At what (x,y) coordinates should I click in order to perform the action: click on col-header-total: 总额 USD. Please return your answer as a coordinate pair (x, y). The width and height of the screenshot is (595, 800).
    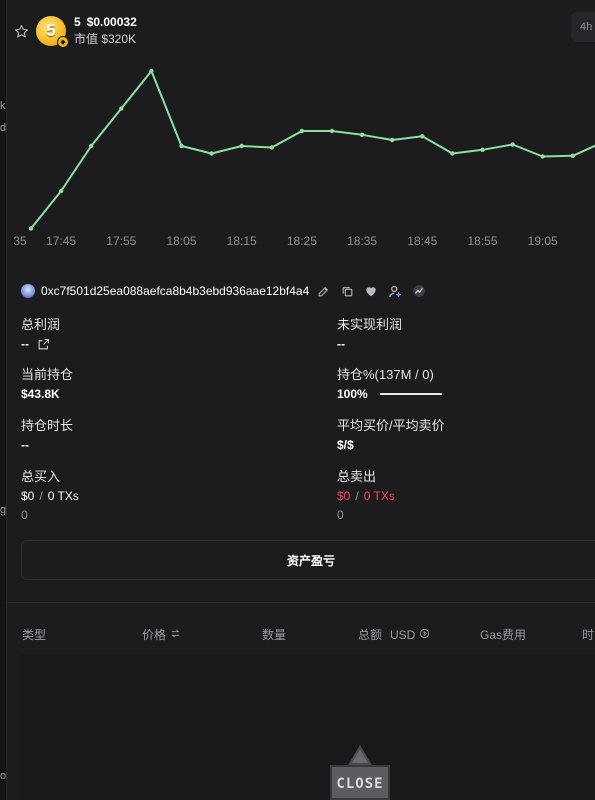
    Looking at the image, I should click on (394, 634).